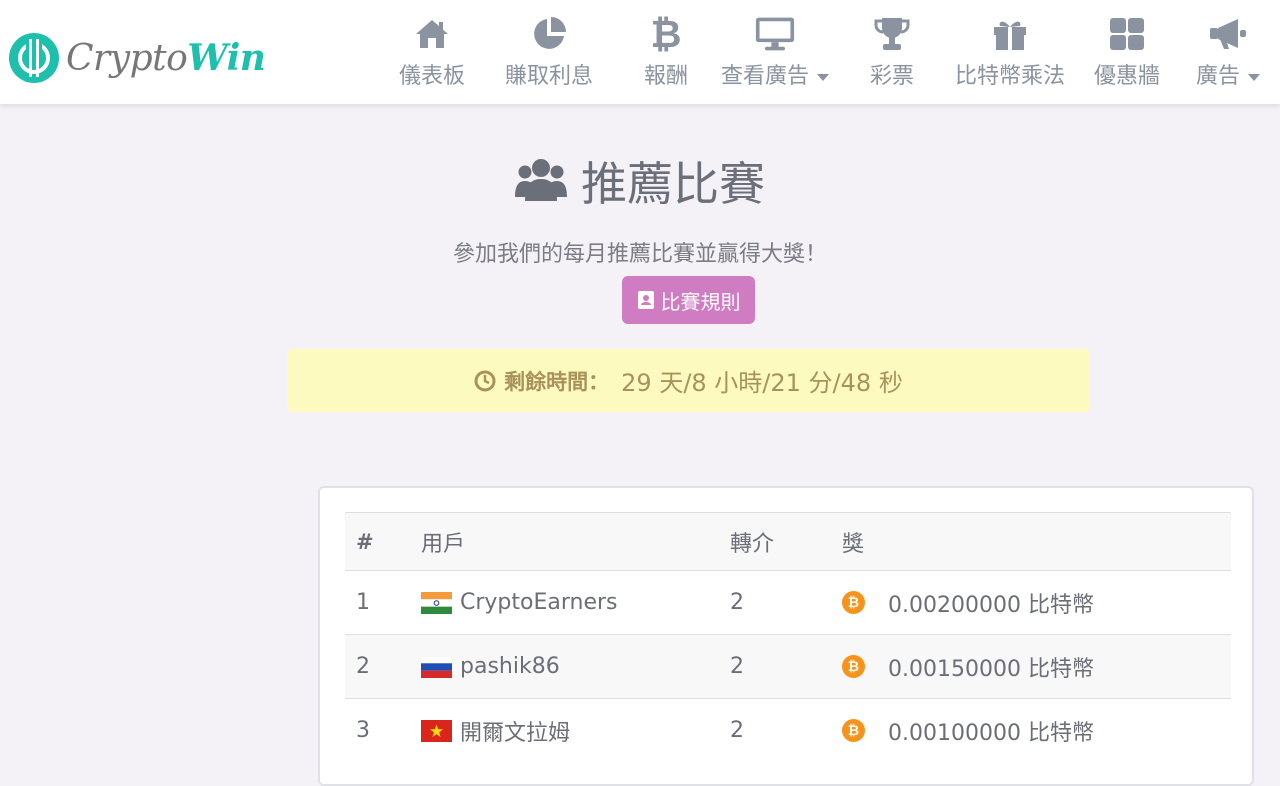  What do you see at coordinates (127, 58) in the screenshot?
I see `brand-name-part1: Crypto` at bounding box center [127, 58].